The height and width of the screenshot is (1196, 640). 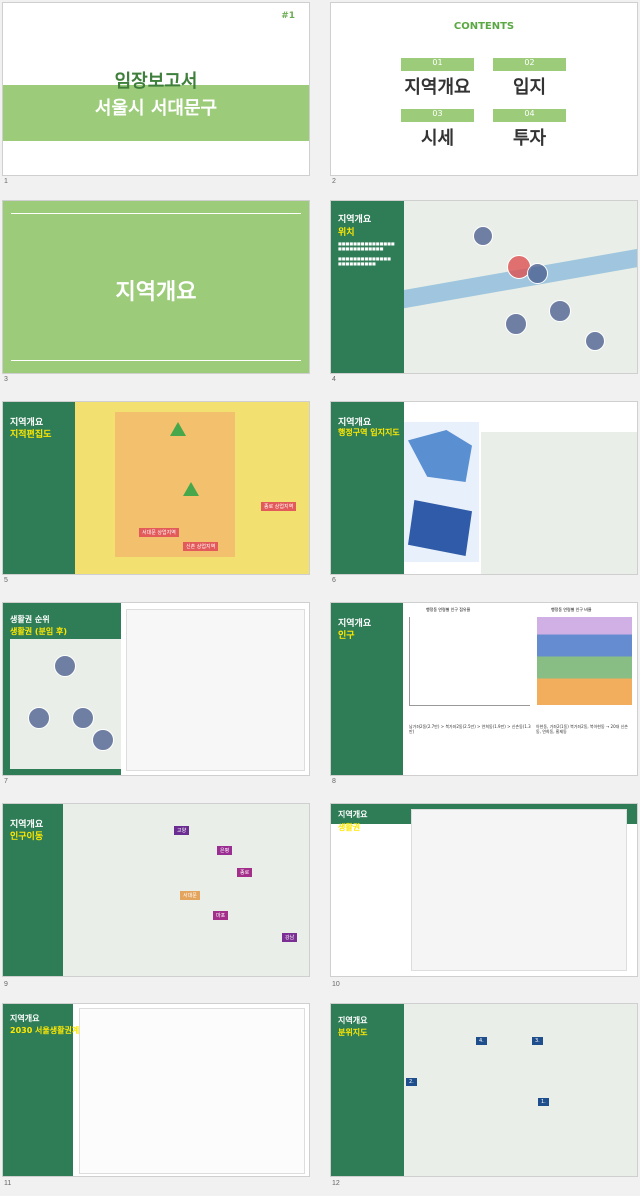 I want to click on box-label: 1., so click(x=543, y=1102).